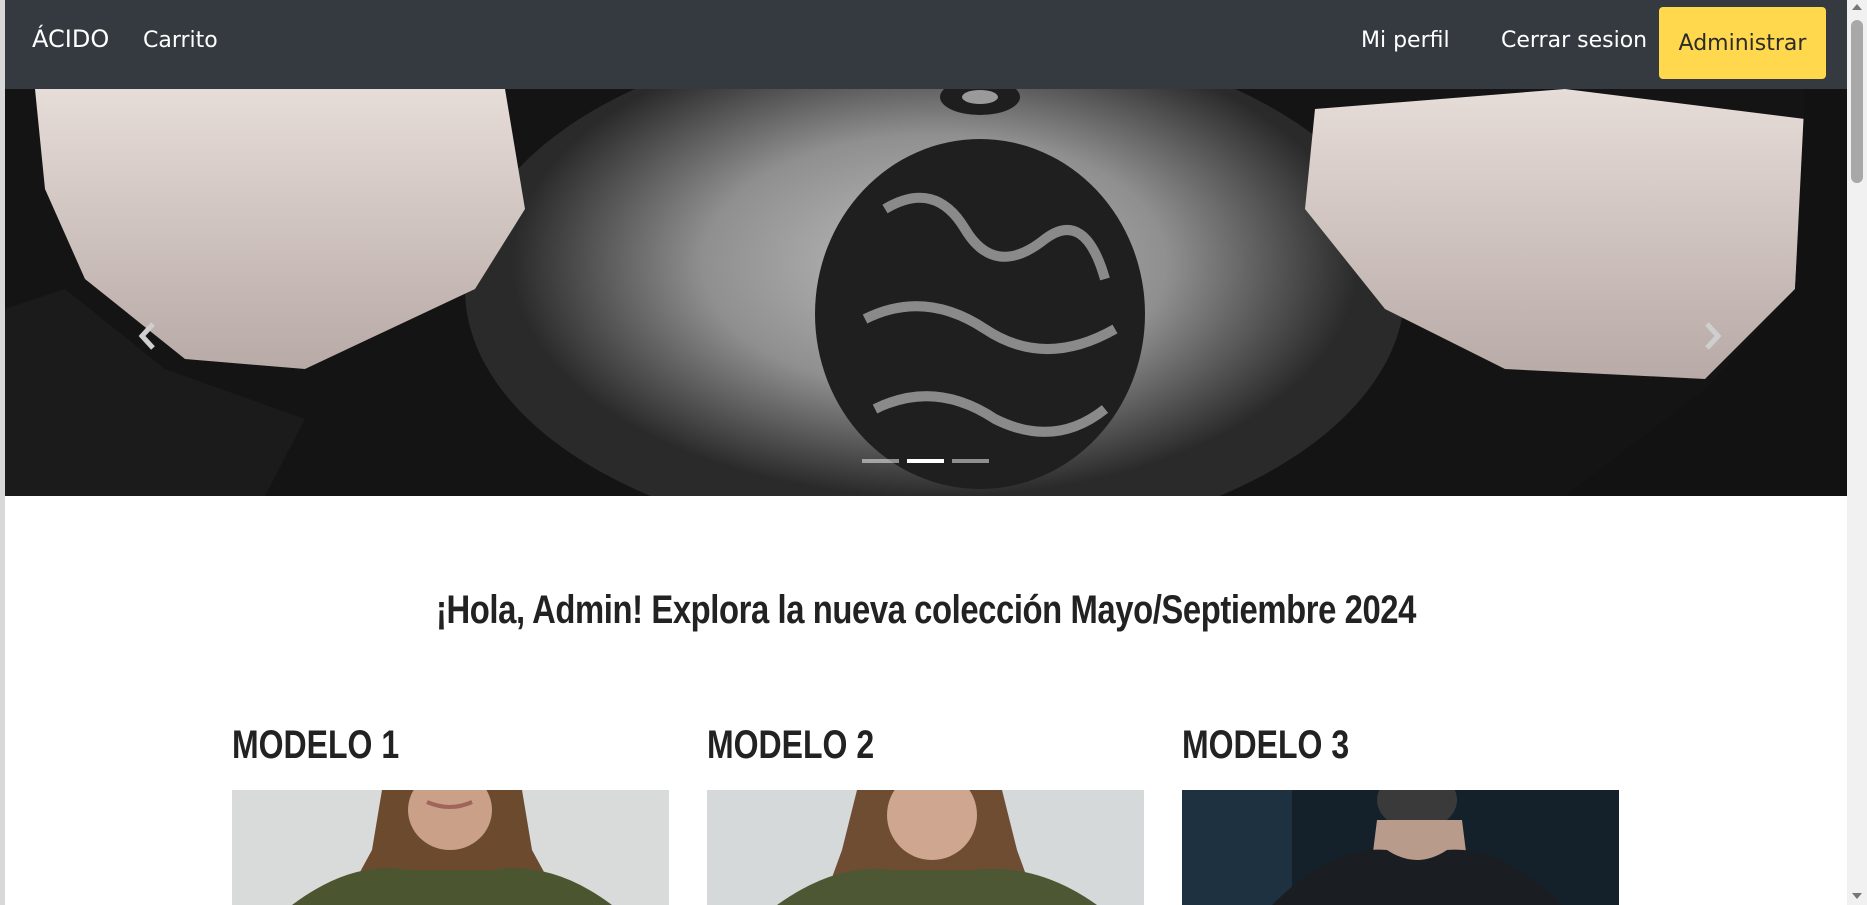 Image resolution: width=1867 pixels, height=905 pixels. What do you see at coordinates (180, 40) in the screenshot?
I see `nav-cart-link: Carrito` at bounding box center [180, 40].